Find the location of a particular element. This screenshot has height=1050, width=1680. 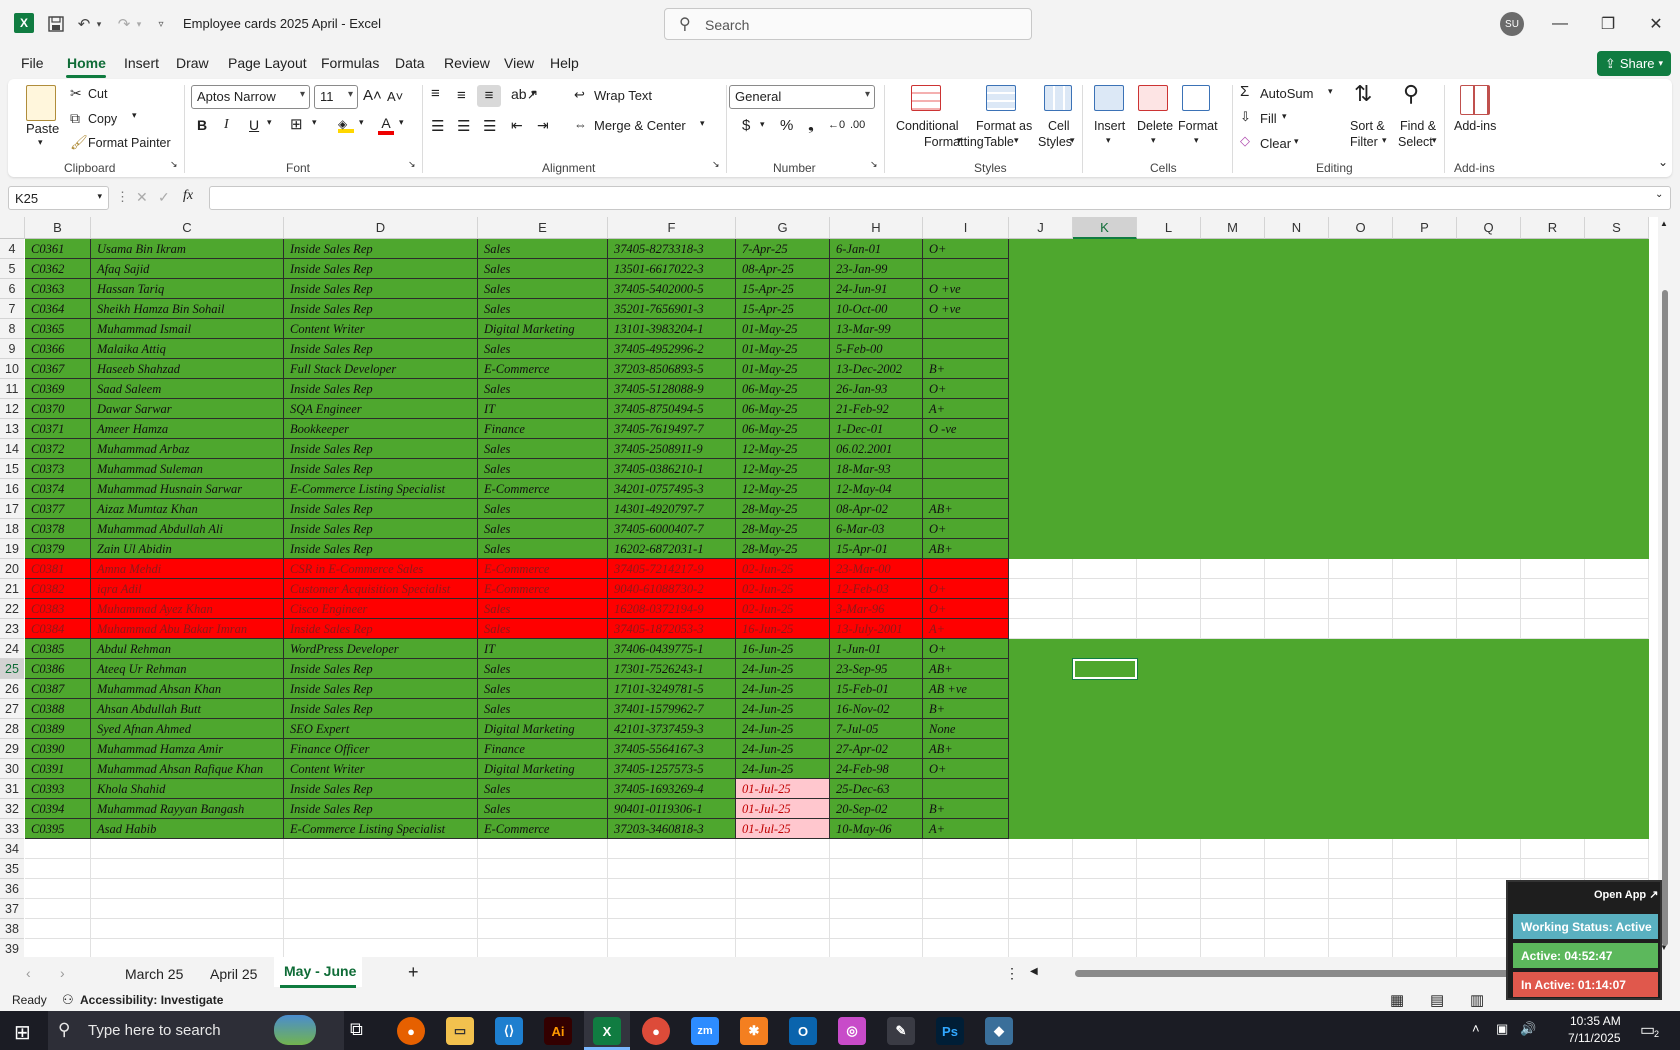

cell-l6 is located at coordinates (1169, 289).